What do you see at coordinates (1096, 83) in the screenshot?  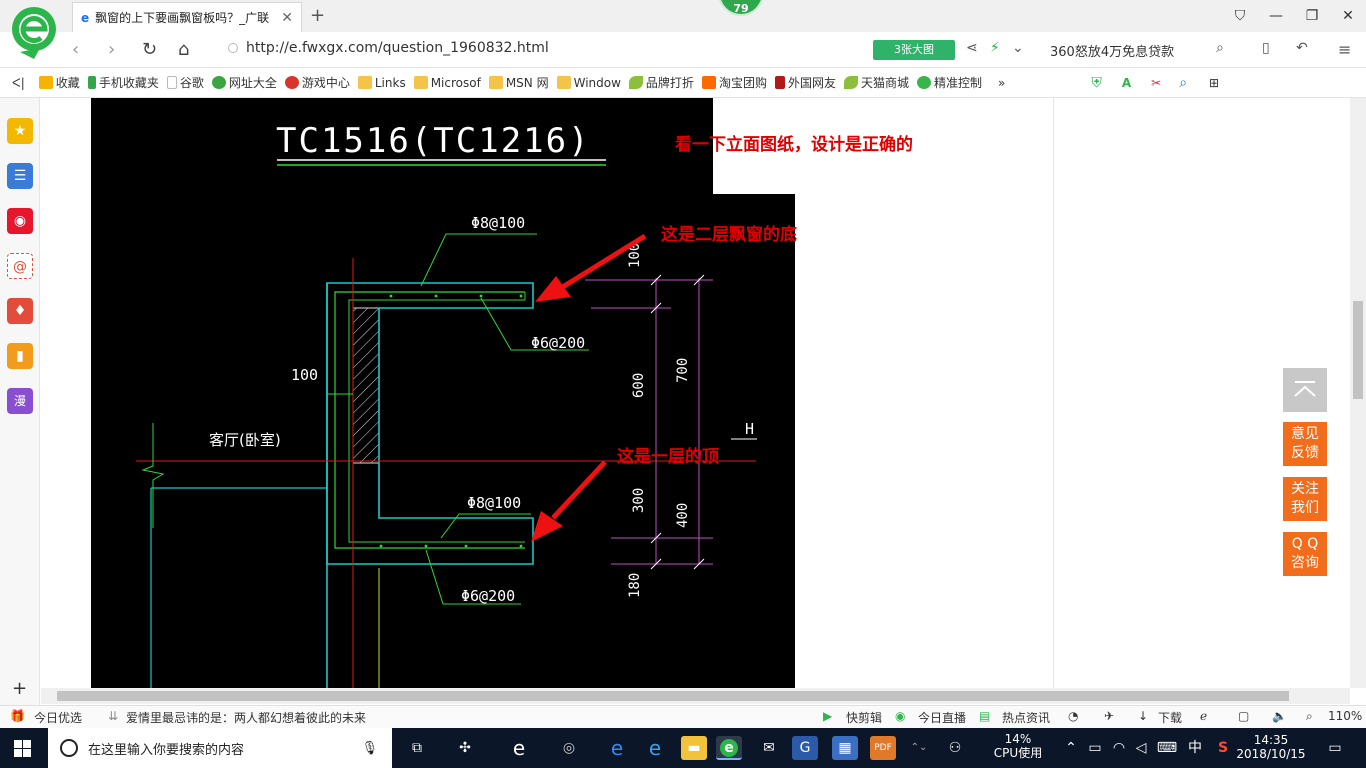 I see `shield-icon: ⛨` at bounding box center [1096, 83].